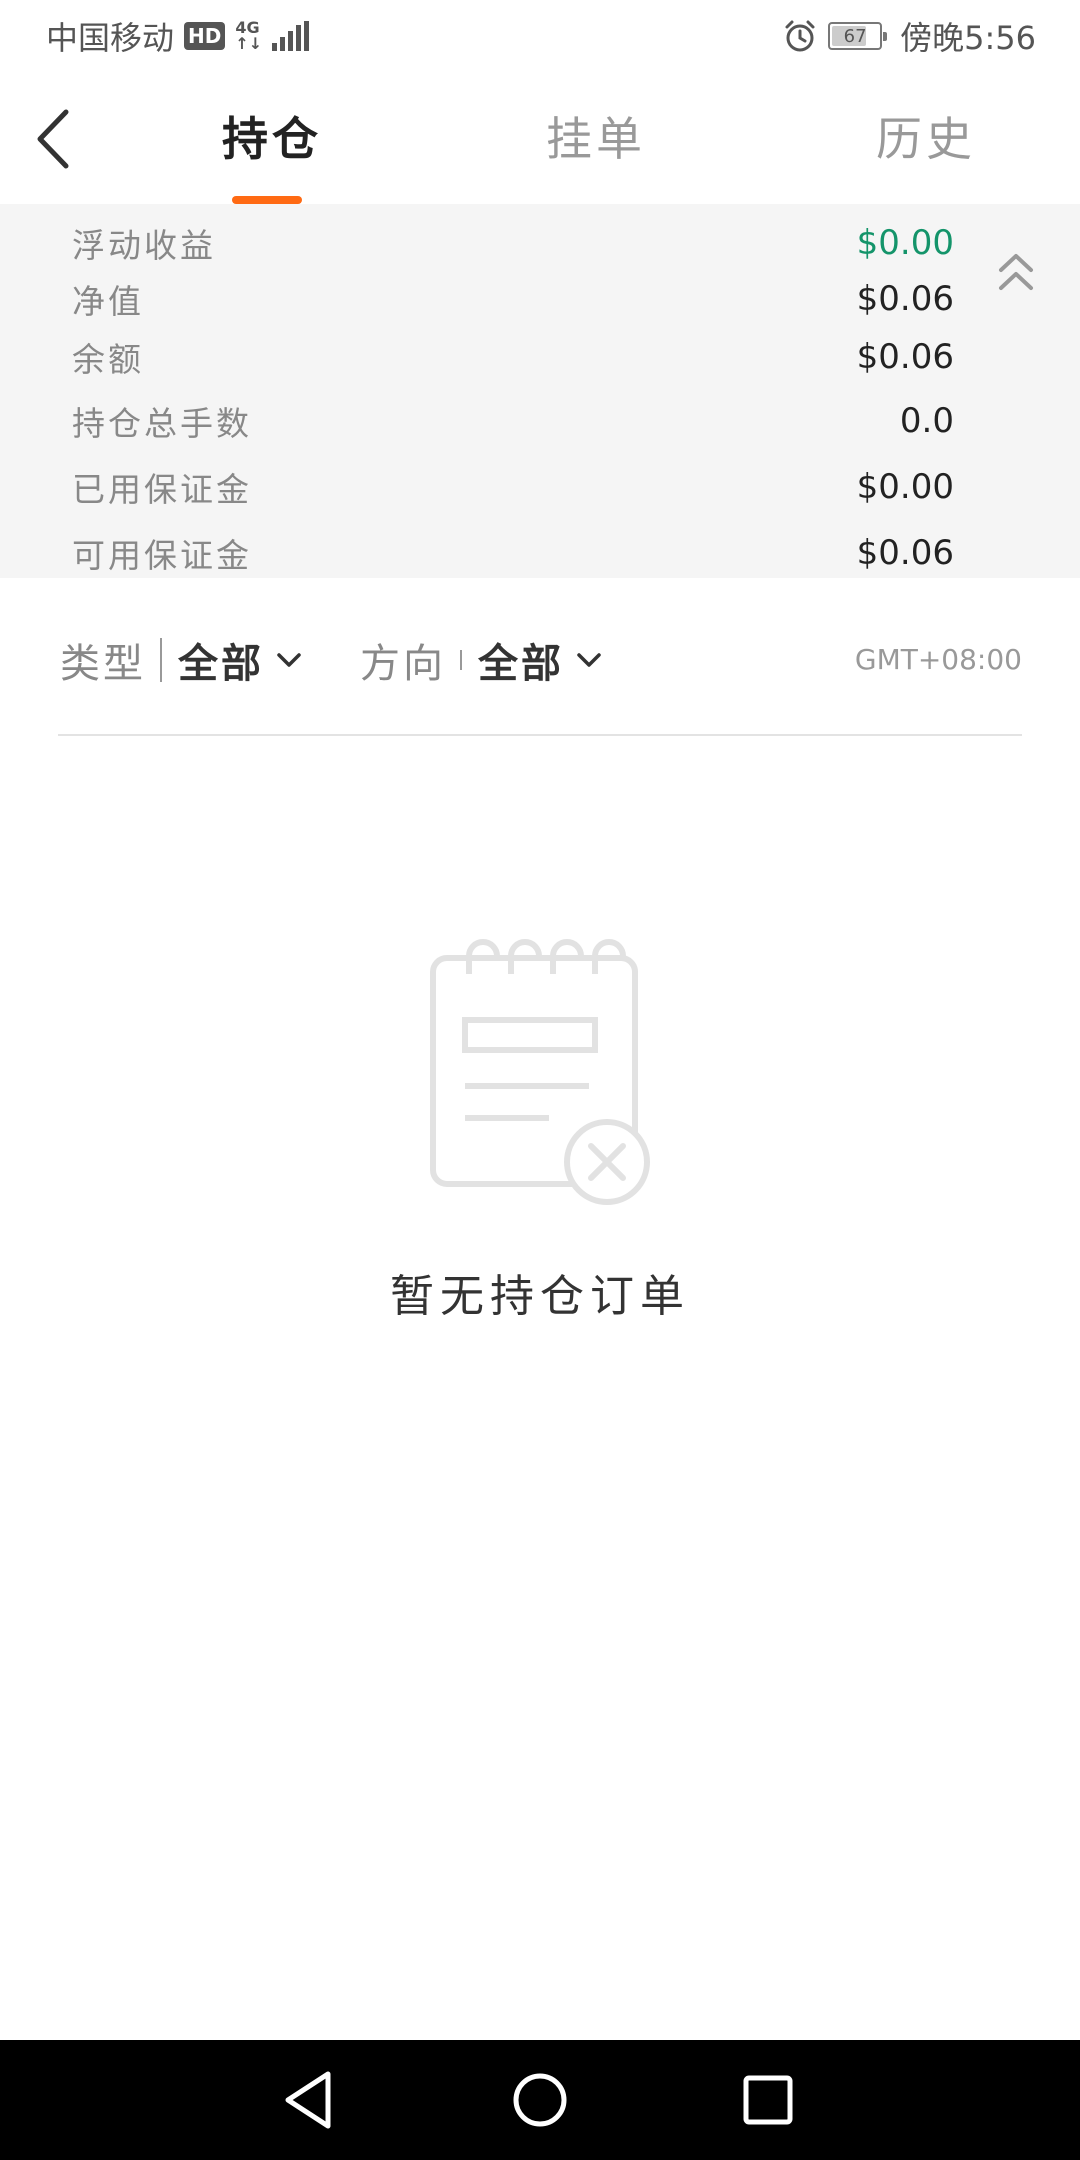  Describe the element at coordinates (162, 423) in the screenshot. I see `summary-label: 持仓总手数` at that location.